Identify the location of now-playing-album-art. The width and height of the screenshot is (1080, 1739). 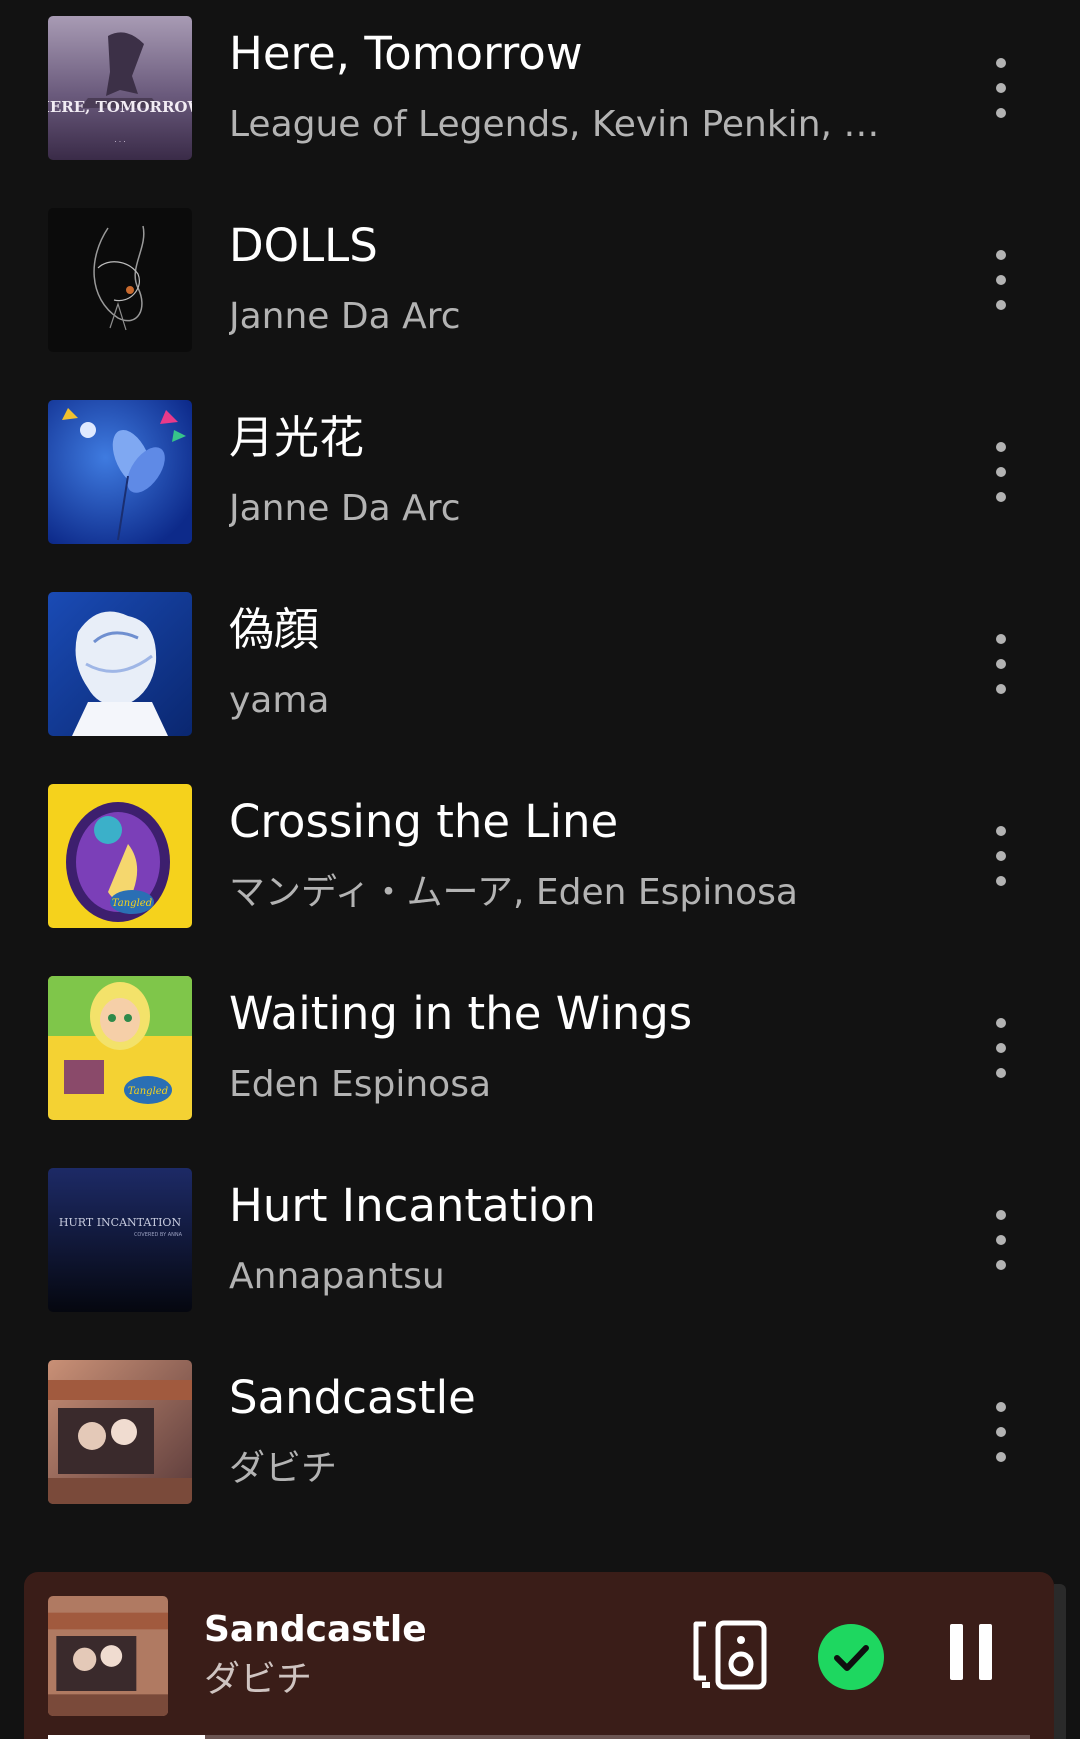
(108, 1656).